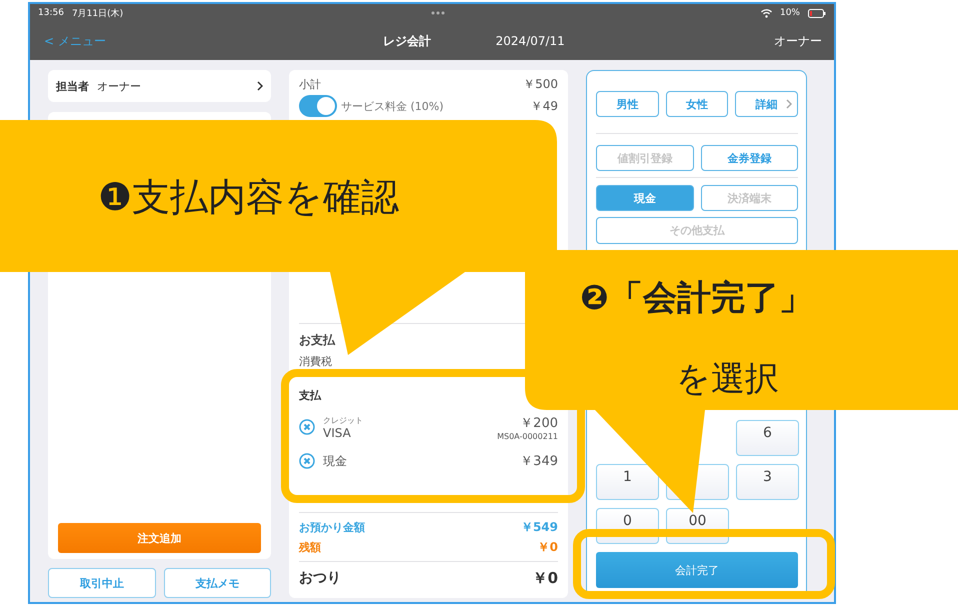  I want to click on tax-label: 消費税, so click(315, 361).